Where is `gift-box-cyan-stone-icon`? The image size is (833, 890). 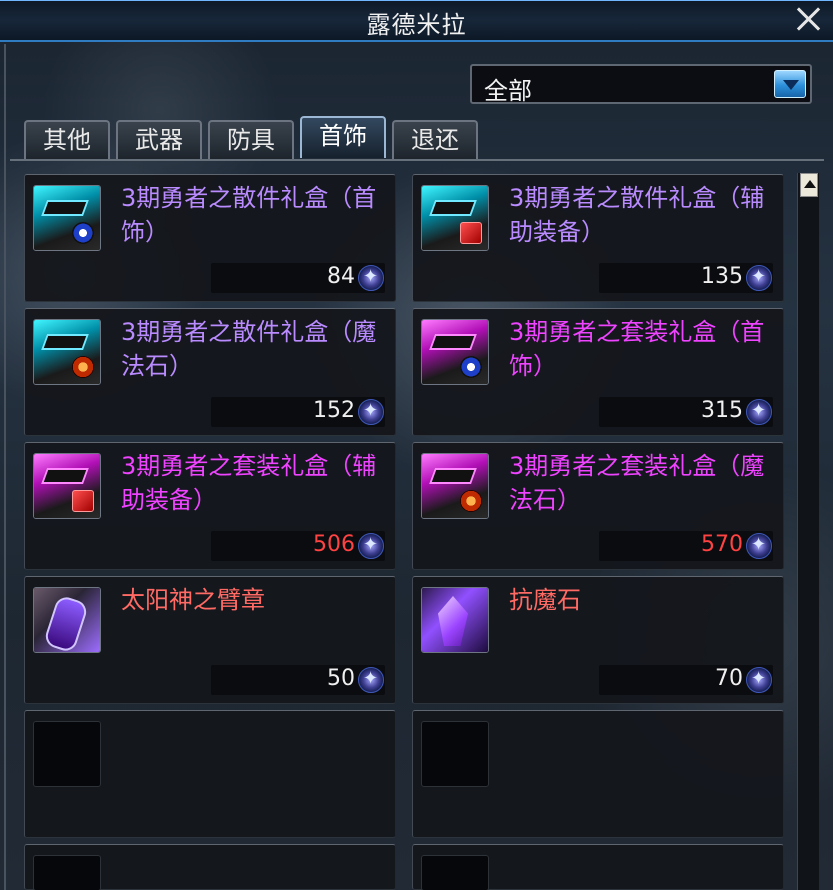
gift-box-cyan-stone-icon is located at coordinates (67, 352).